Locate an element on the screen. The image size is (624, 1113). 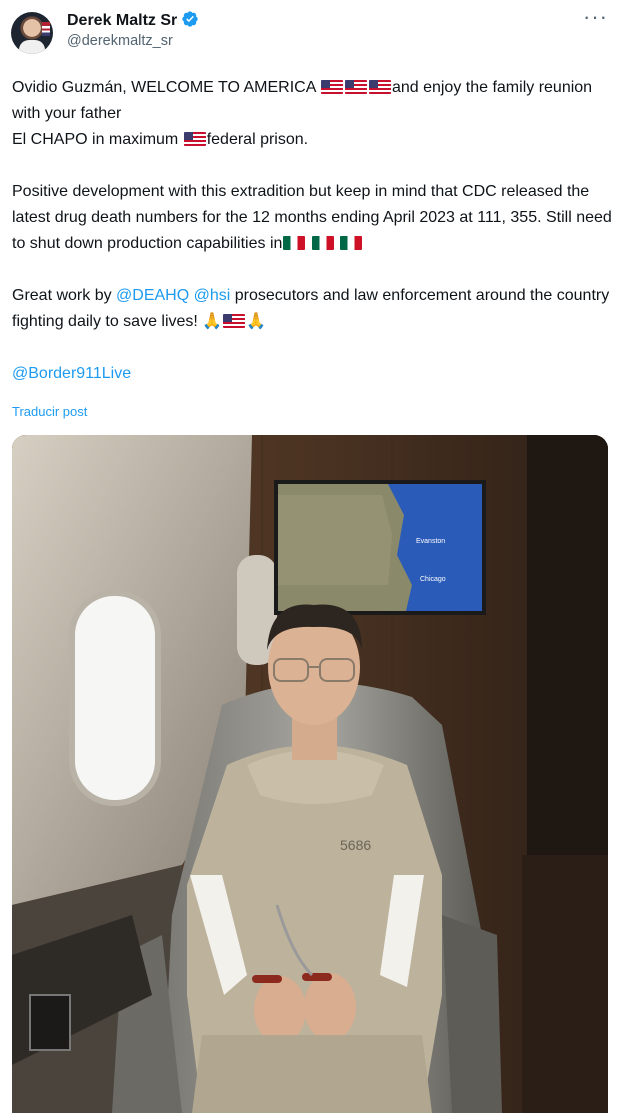
tweet-text-line2b: federal prison. is located at coordinates (257, 139).